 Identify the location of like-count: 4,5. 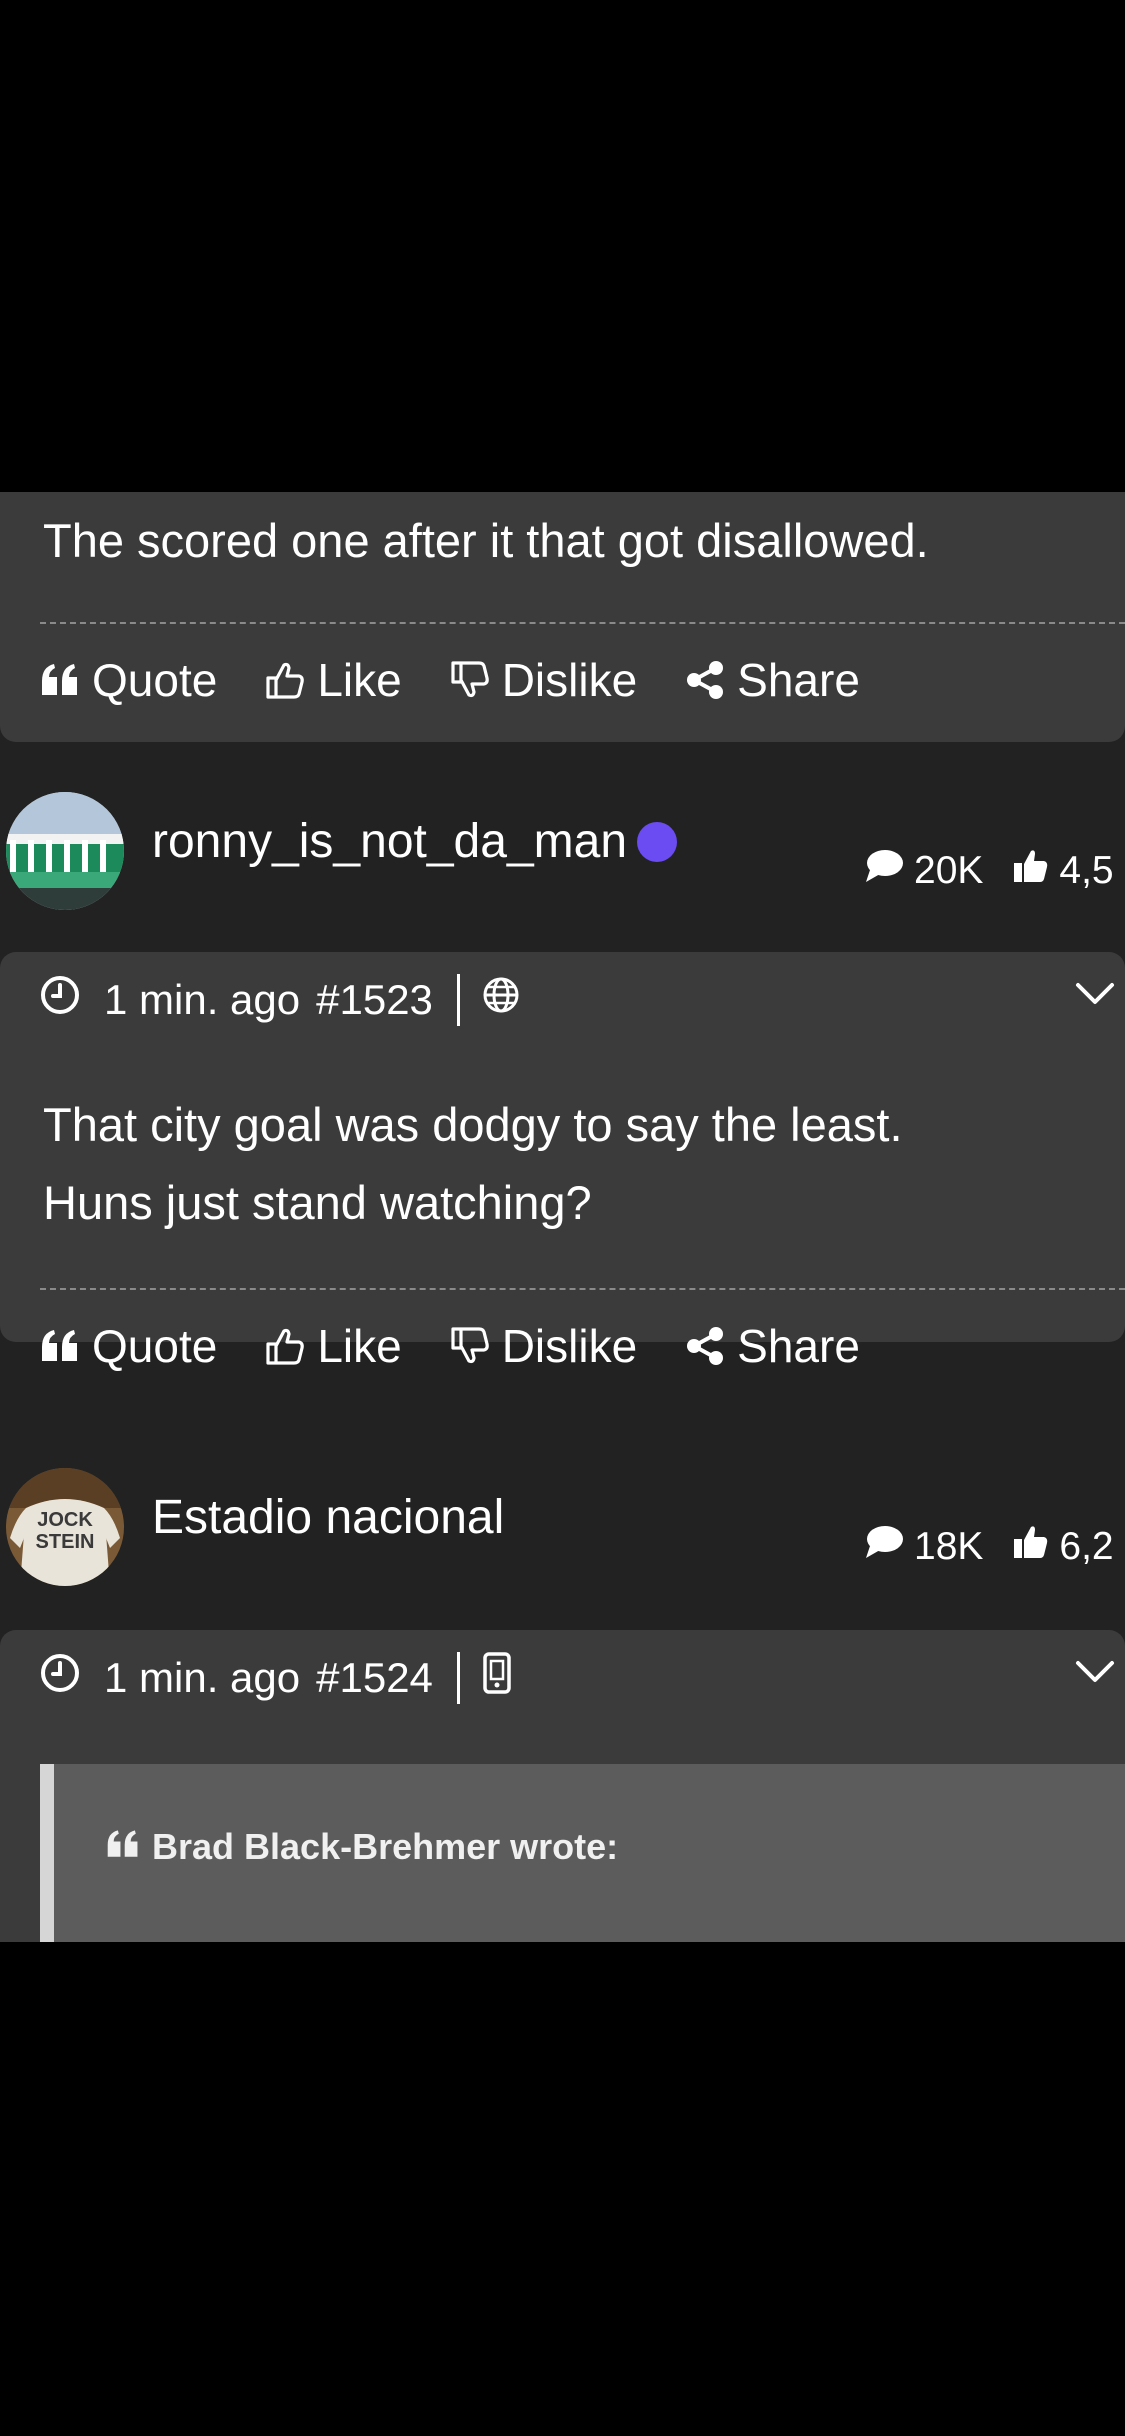
(1086, 870).